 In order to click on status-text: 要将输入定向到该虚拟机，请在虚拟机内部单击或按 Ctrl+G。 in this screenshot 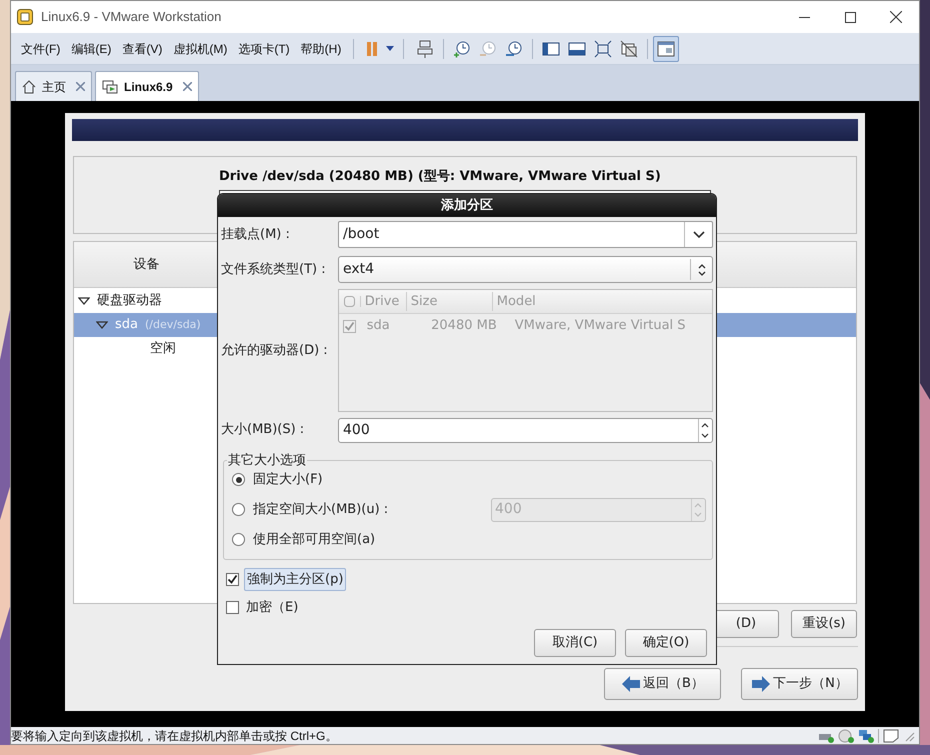, I will do `click(174, 736)`.